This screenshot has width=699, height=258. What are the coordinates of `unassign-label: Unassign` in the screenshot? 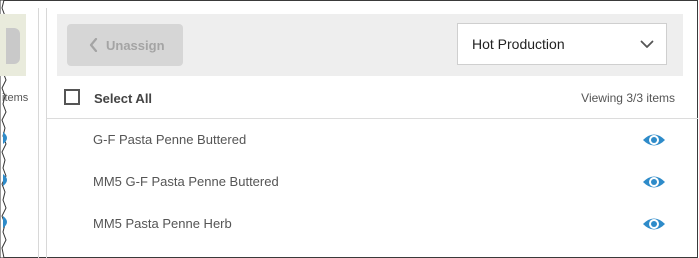 It's located at (135, 45).